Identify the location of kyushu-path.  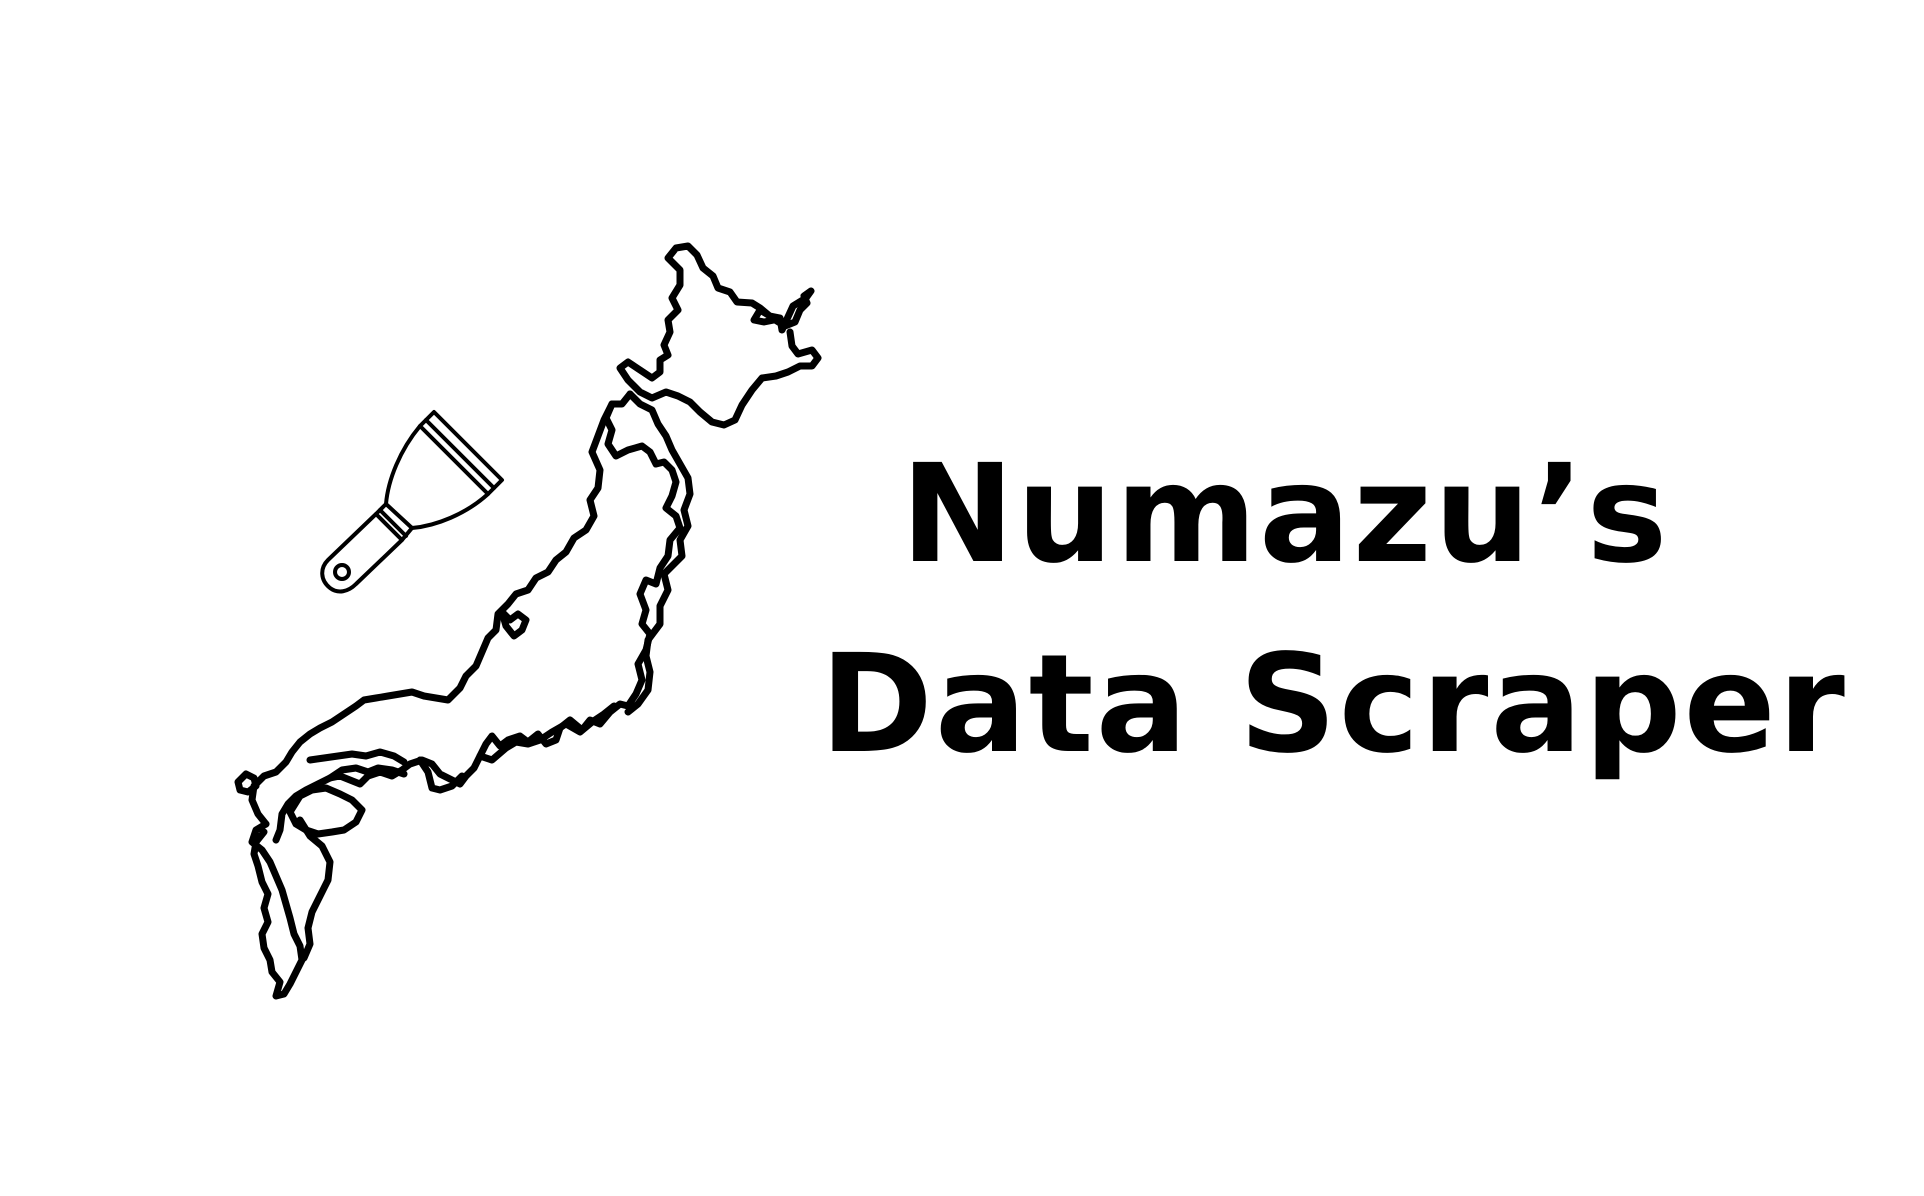
(277, 910).